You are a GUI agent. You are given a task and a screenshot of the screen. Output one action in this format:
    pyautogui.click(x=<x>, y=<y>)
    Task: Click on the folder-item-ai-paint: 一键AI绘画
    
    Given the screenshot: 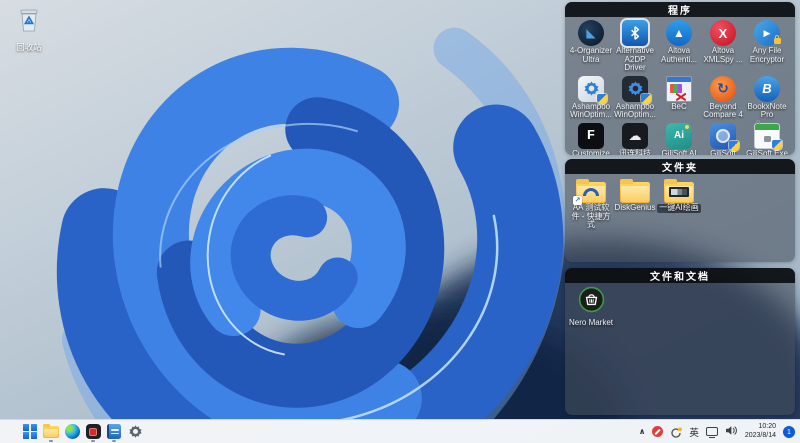 What is the action you would take?
    pyautogui.click(x=679, y=203)
    